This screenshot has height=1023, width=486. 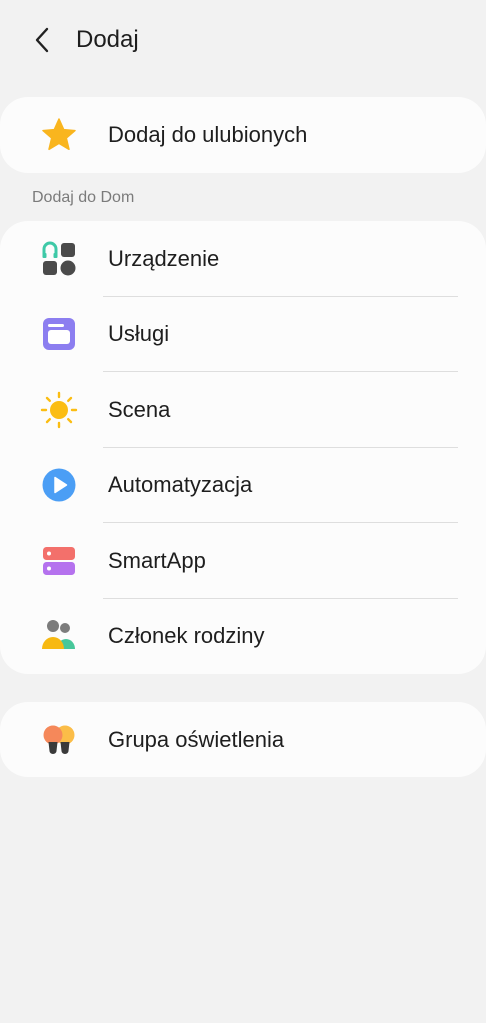 I want to click on list-item-smartapp: SmartApp, so click(x=243, y=561).